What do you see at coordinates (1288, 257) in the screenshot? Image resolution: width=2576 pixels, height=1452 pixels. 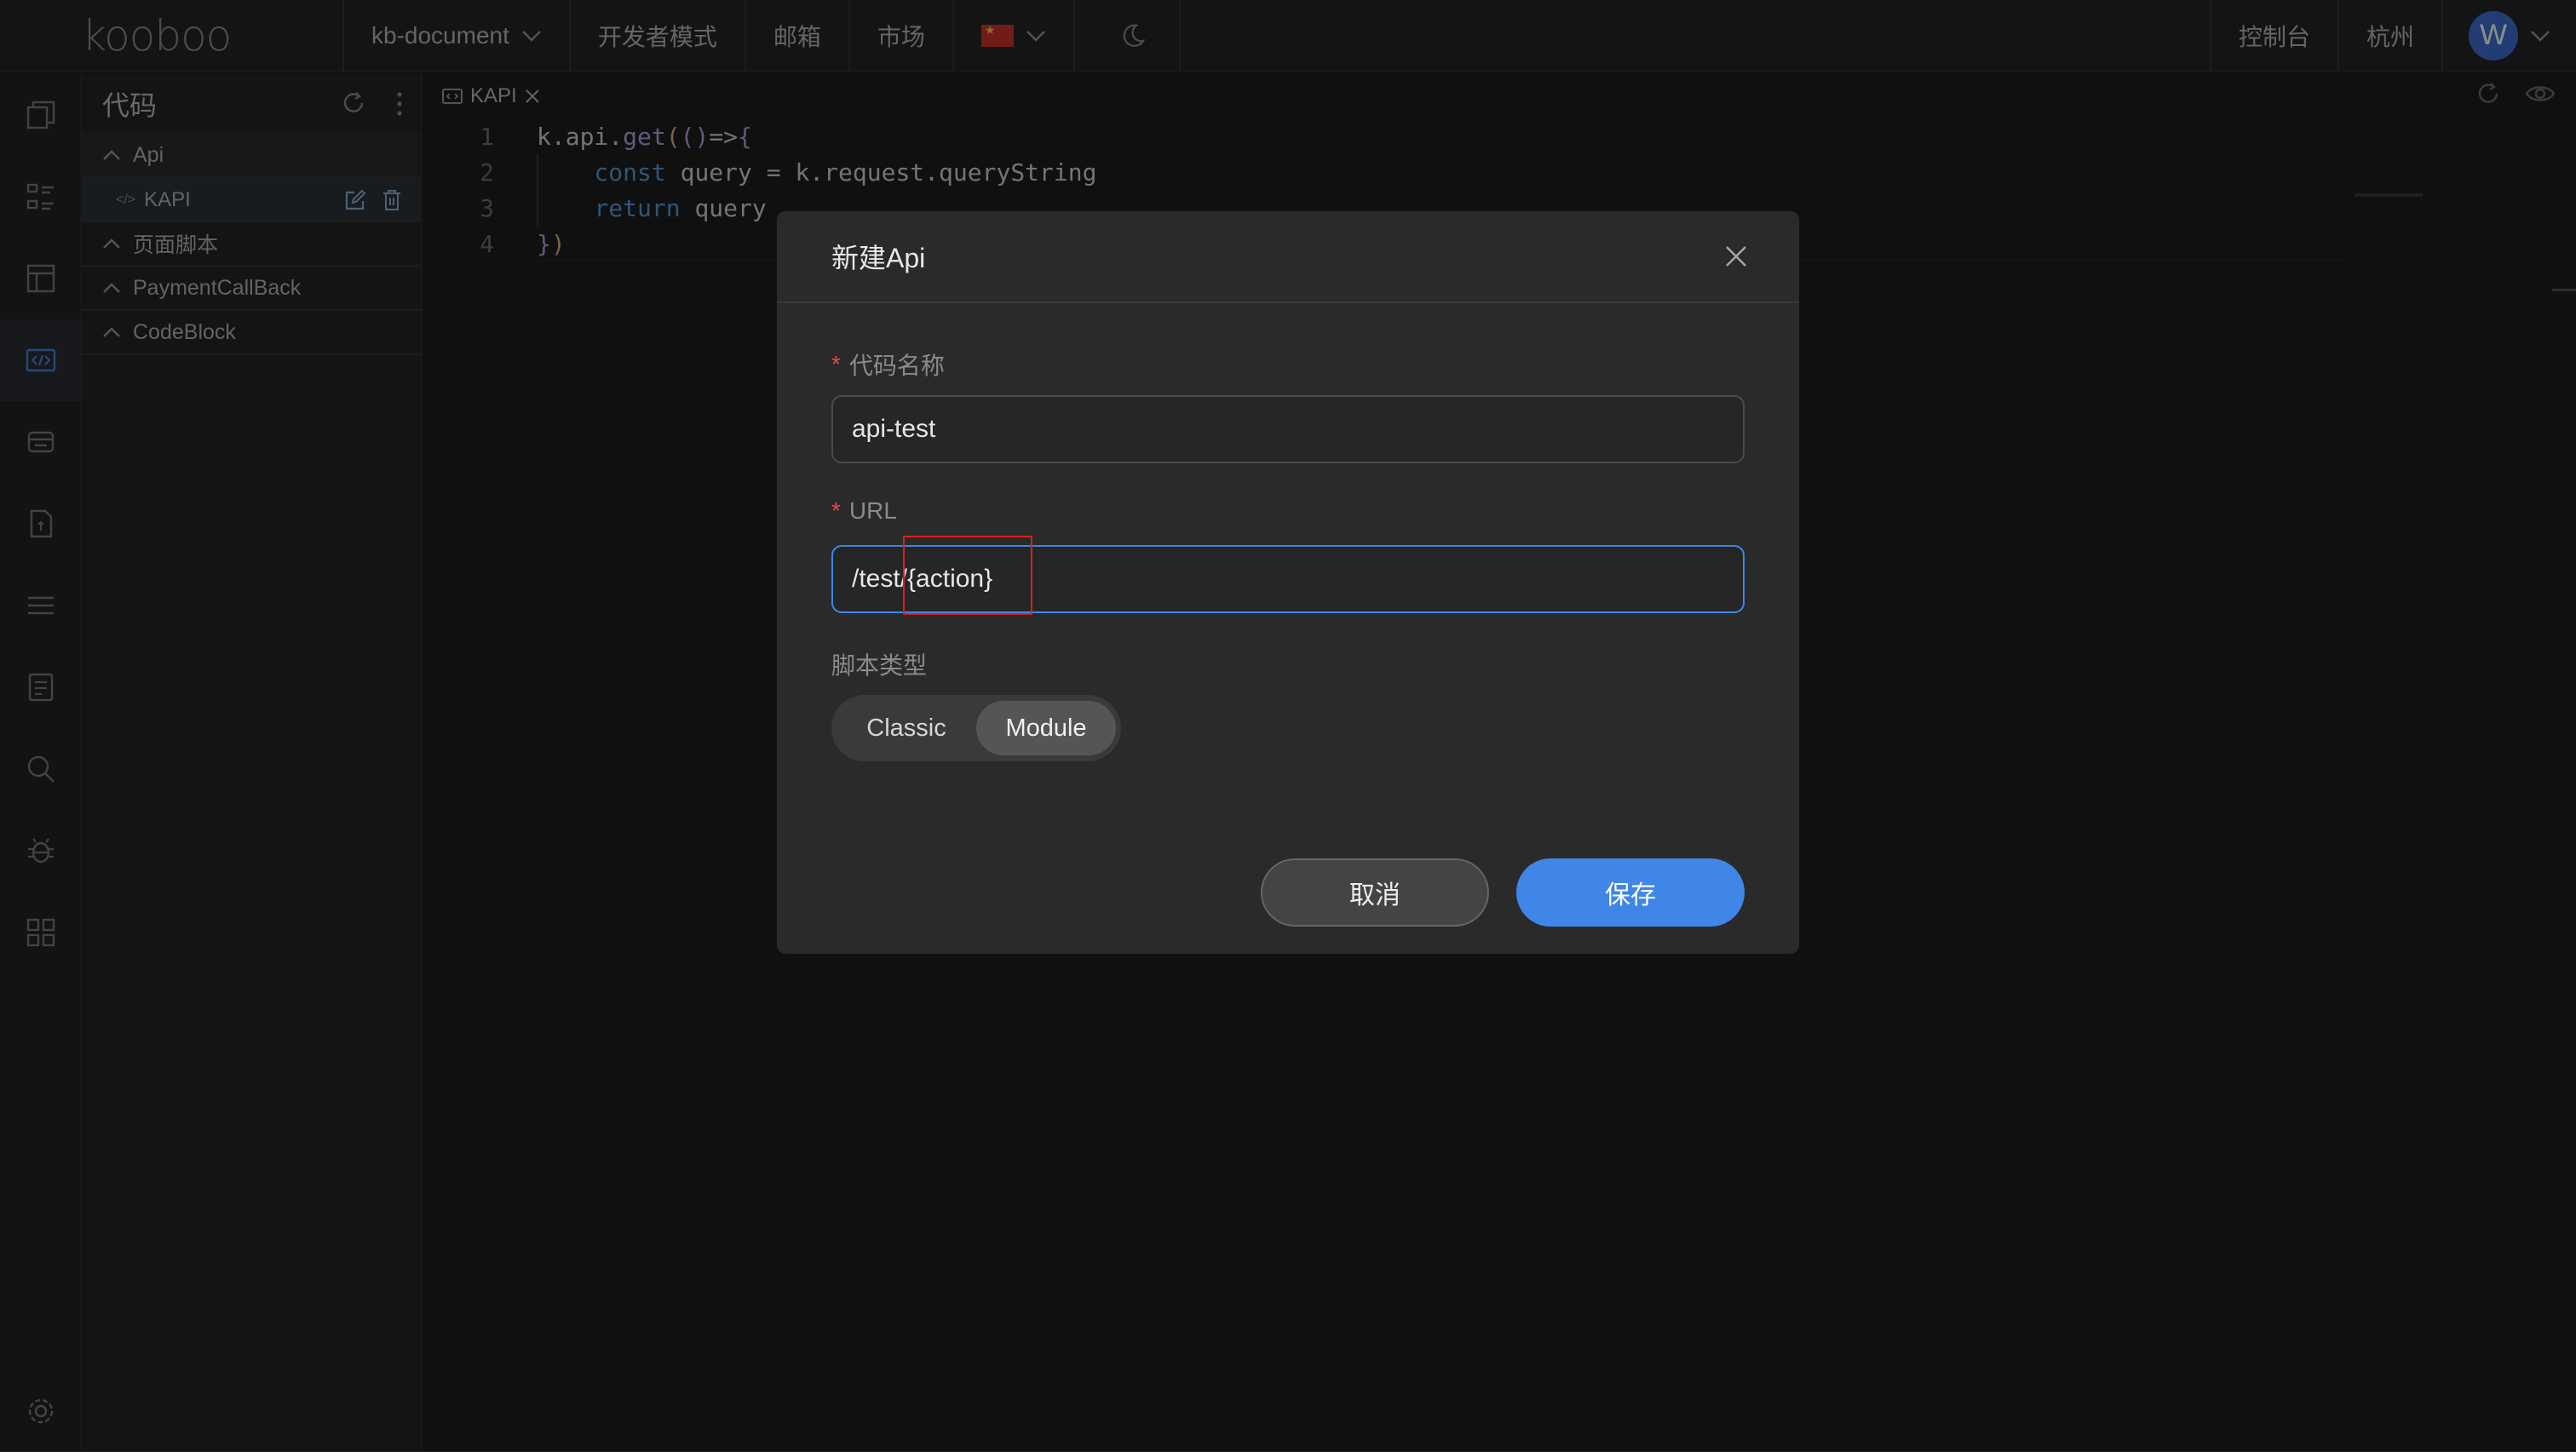 I see `dialog-header: 新建Api` at bounding box center [1288, 257].